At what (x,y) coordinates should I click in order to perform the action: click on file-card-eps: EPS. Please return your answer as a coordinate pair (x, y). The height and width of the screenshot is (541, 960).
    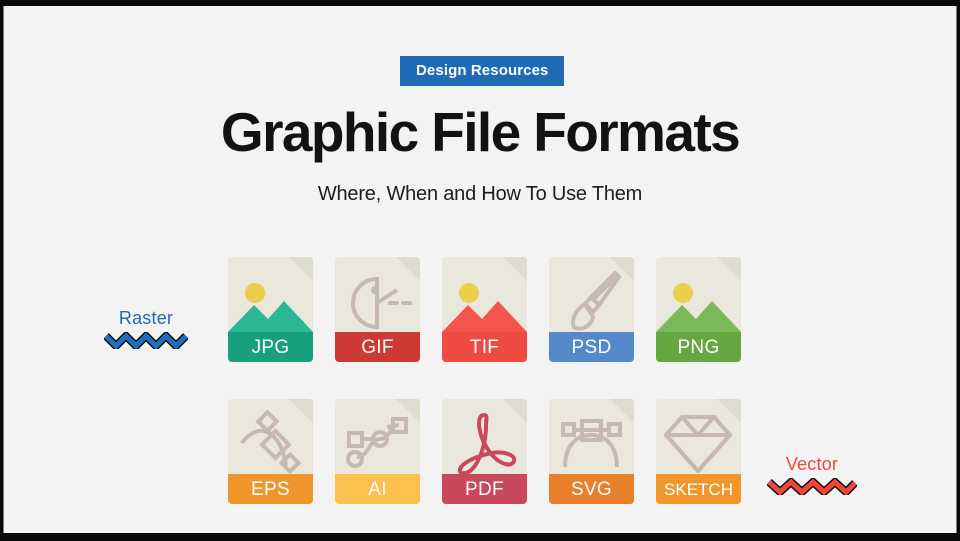
    Looking at the image, I should click on (270, 451).